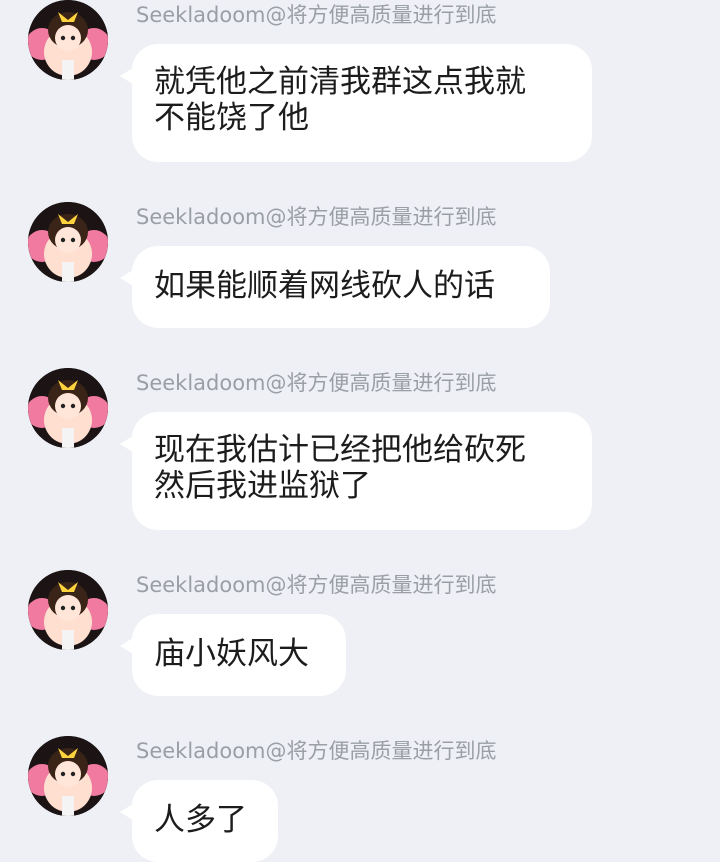 The image size is (720, 862). I want to click on message-bubble: 就凭他之前清我群这点我就 不能饶了他, so click(356, 103).